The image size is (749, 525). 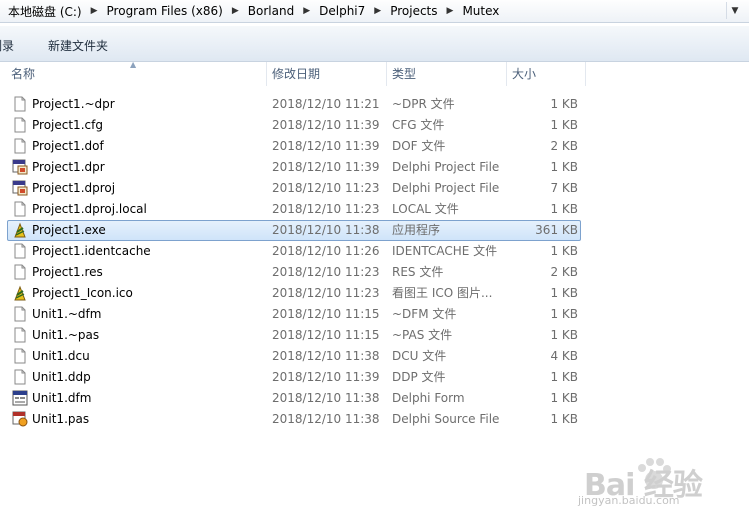 I want to click on file-type: DOF 文件, so click(x=419, y=146).